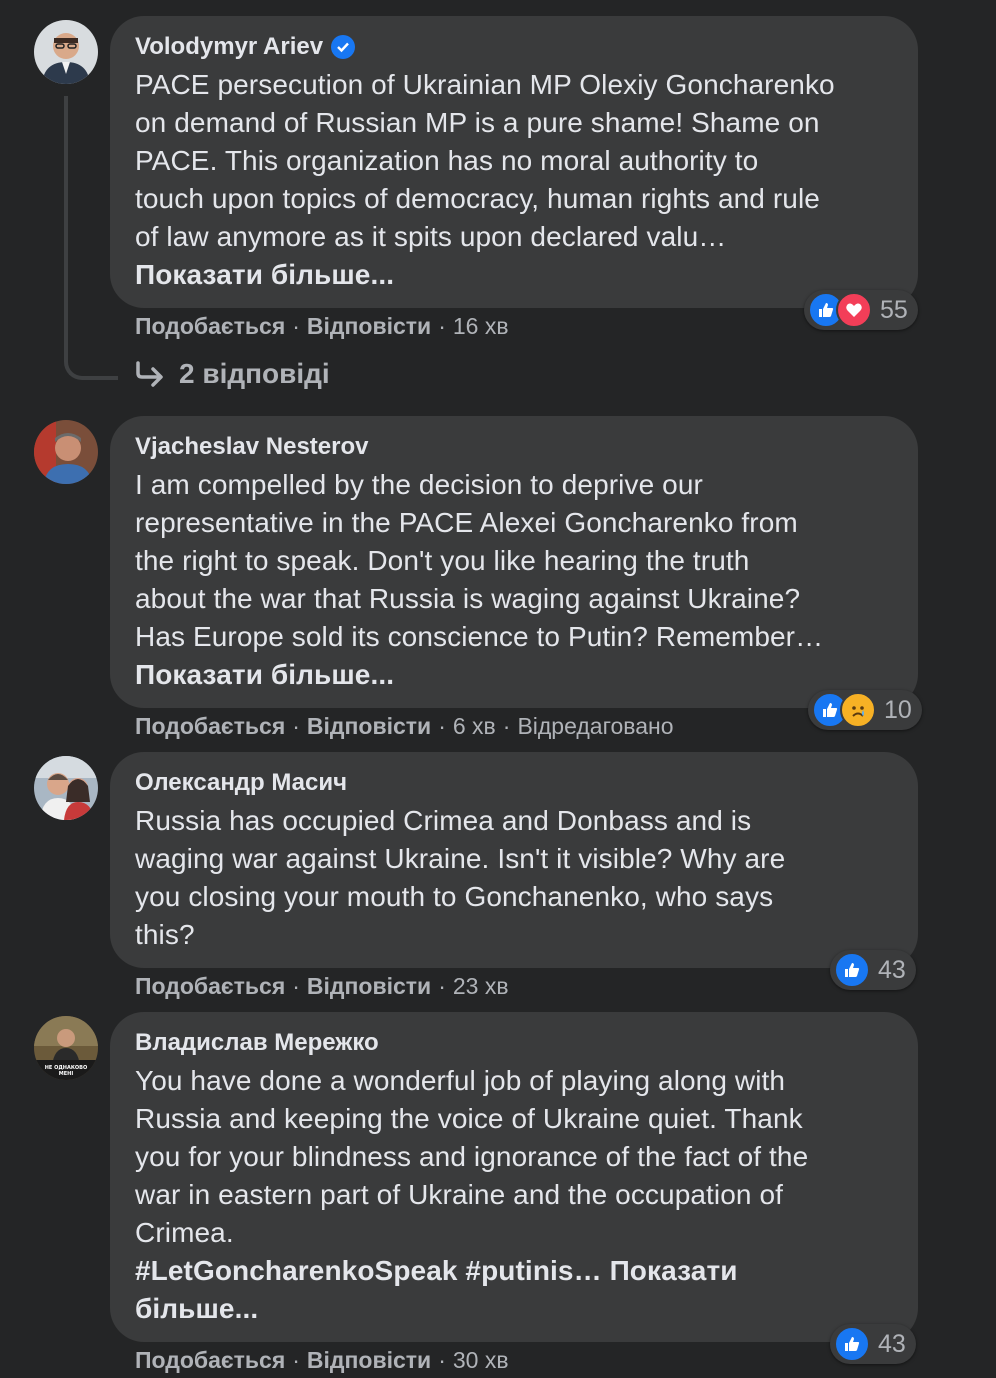 This screenshot has width=996, height=1378. What do you see at coordinates (481, 1360) in the screenshot?
I see `comment-timestamp: 30 хв` at bounding box center [481, 1360].